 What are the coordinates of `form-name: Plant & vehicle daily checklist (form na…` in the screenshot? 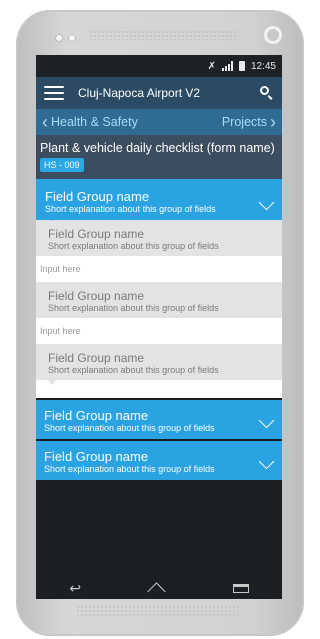 It's located at (157, 148).